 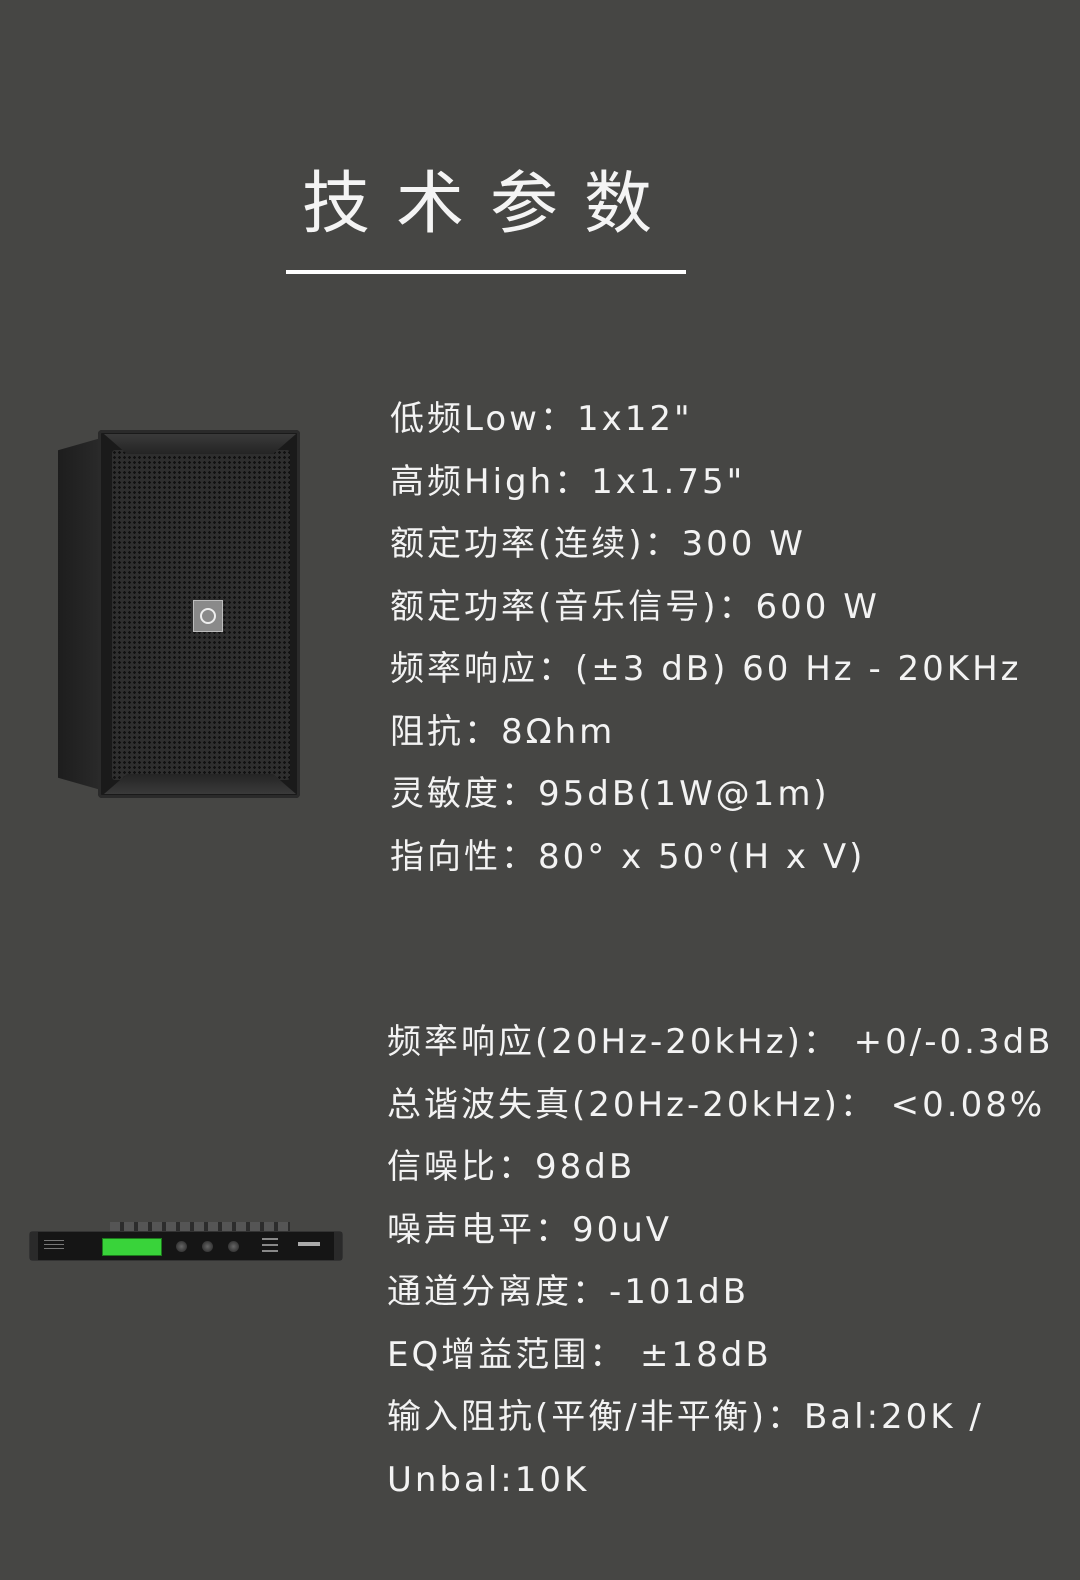 What do you see at coordinates (200, 444) in the screenshot?
I see `speaker-top-band` at bounding box center [200, 444].